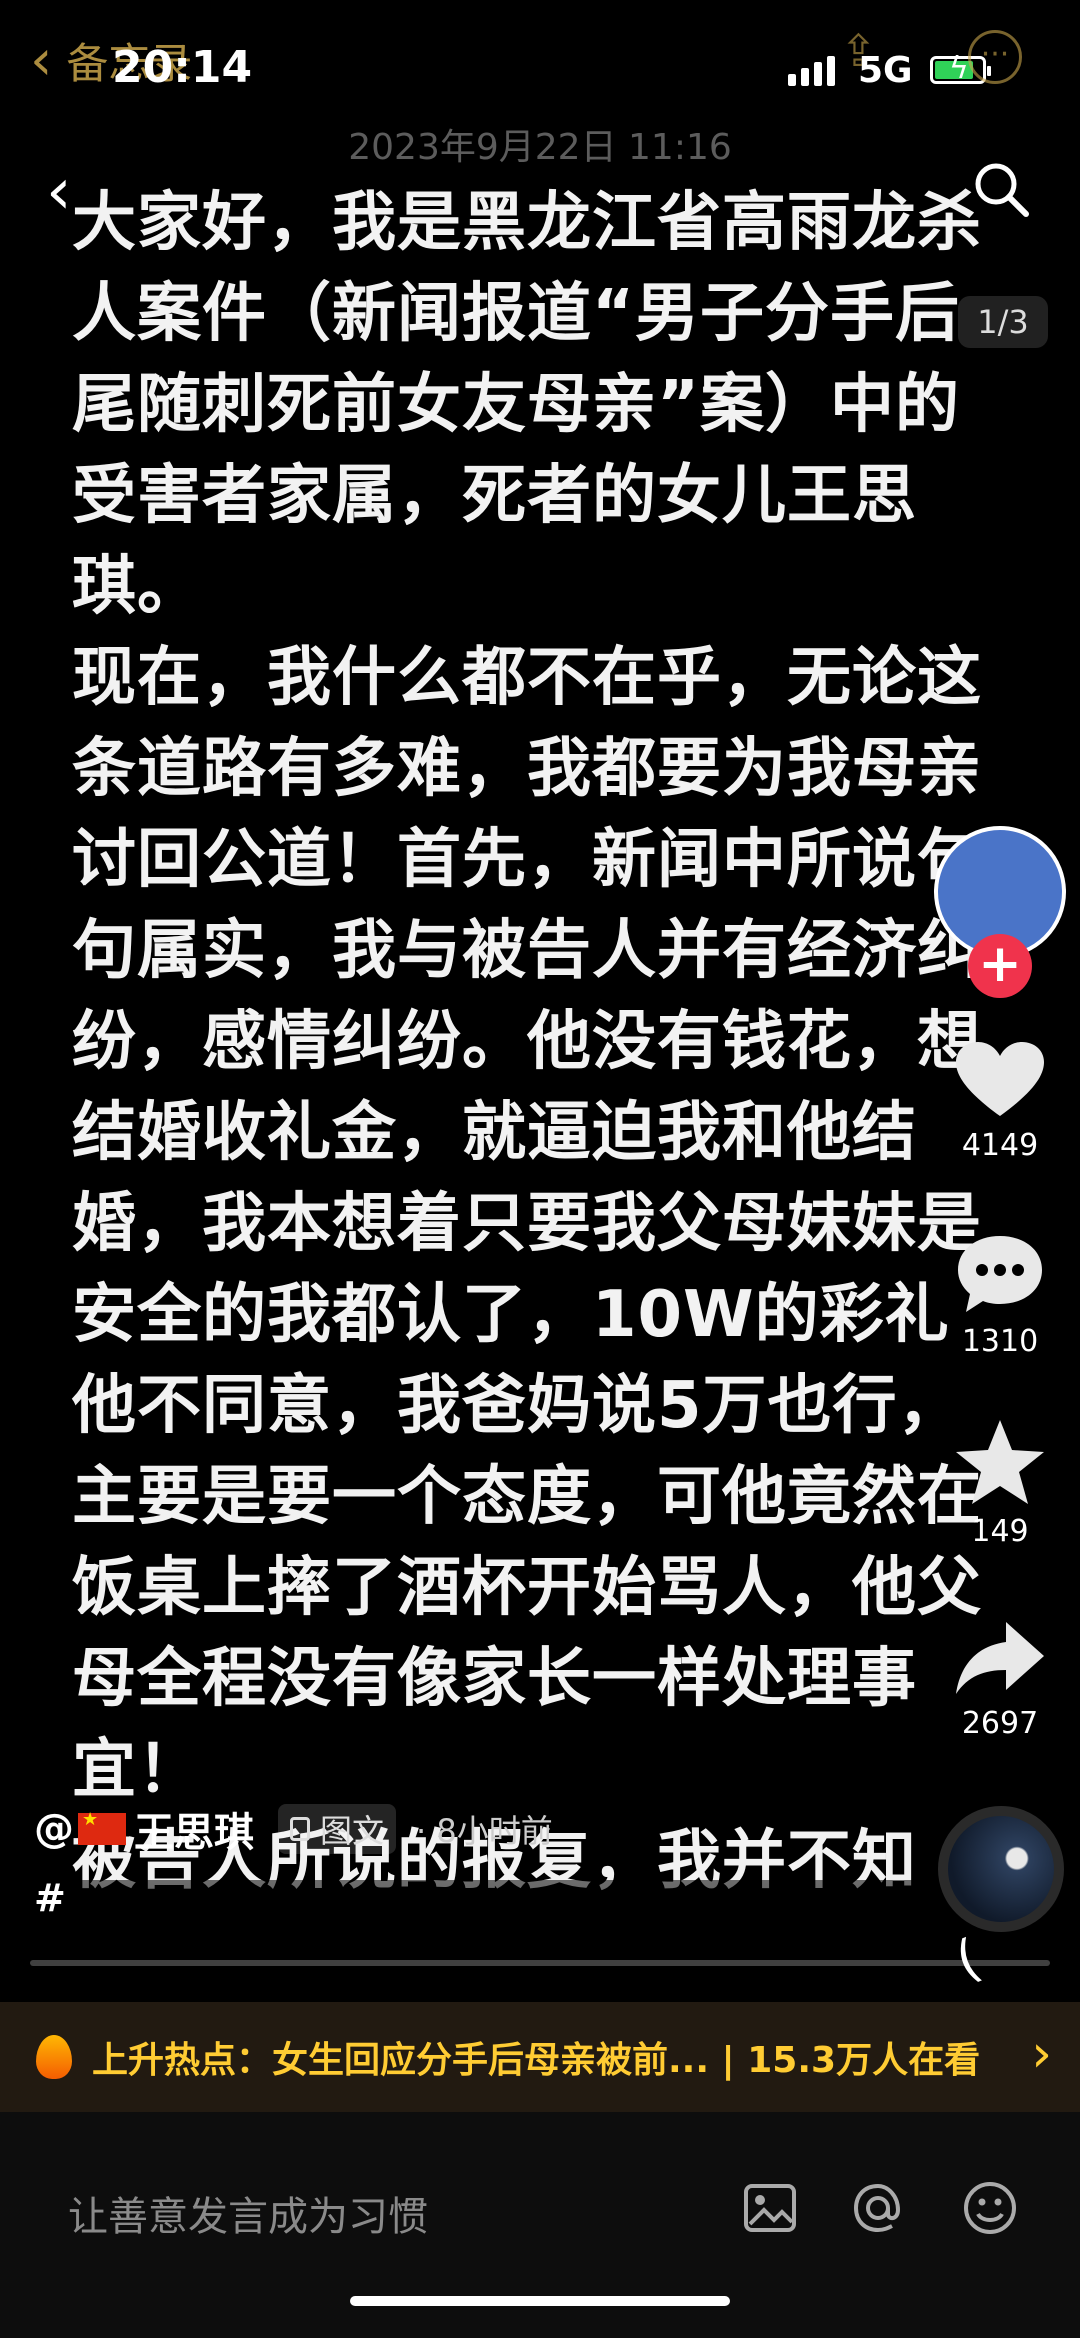 Image resolution: width=1080 pixels, height=2338 pixels. I want to click on comment-count: 1310, so click(1000, 1341).